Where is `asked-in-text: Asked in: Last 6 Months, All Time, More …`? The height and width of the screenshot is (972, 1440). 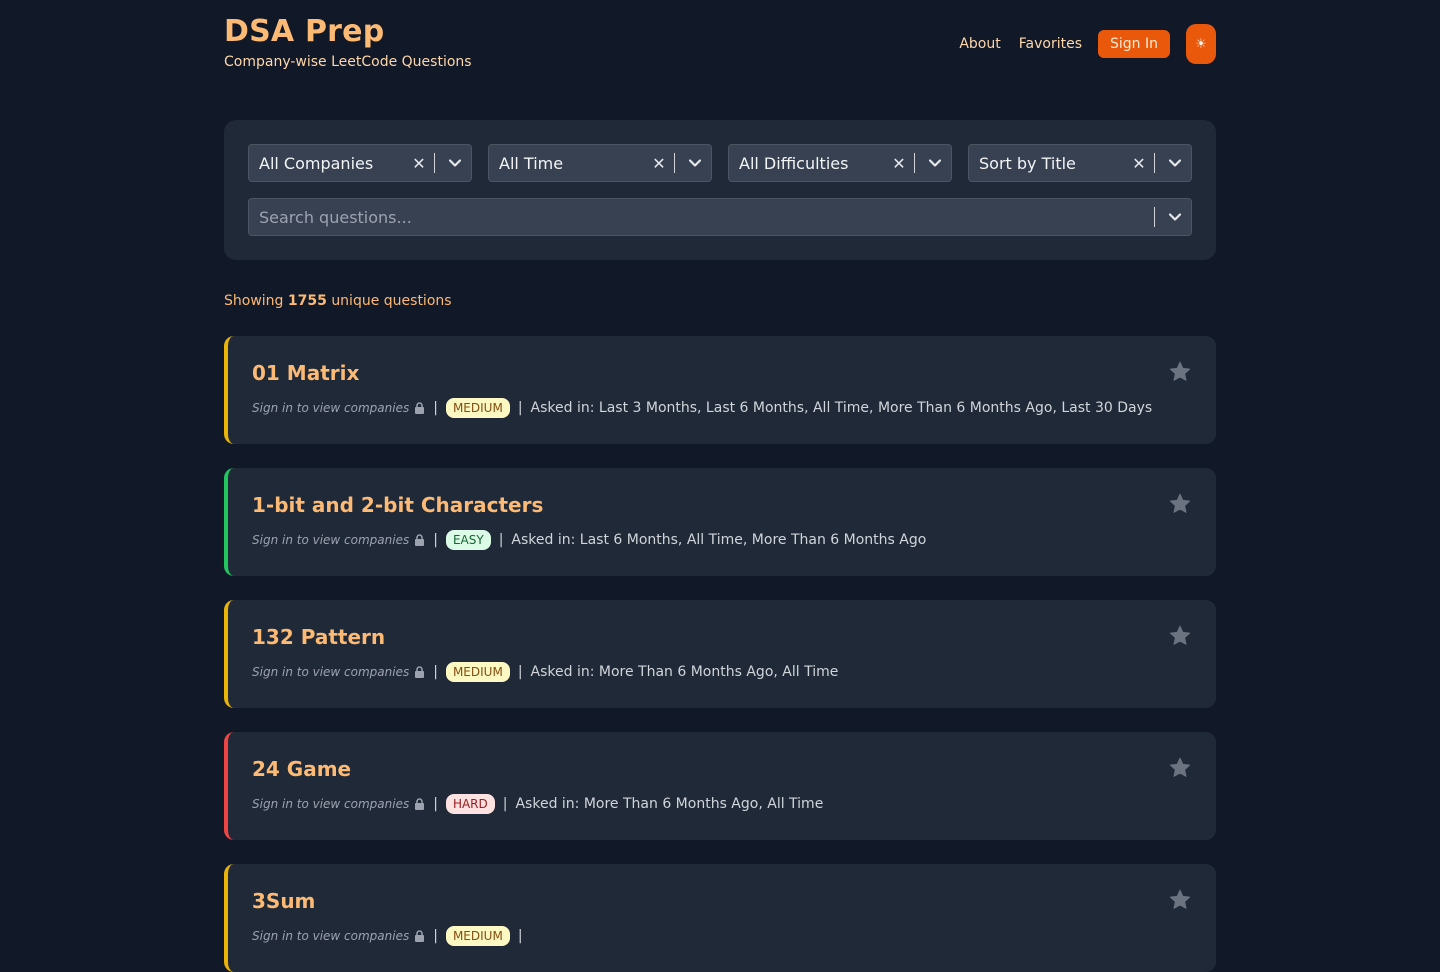
asked-in-text: Asked in: Last 6 Months, All Time, More … is located at coordinates (719, 540).